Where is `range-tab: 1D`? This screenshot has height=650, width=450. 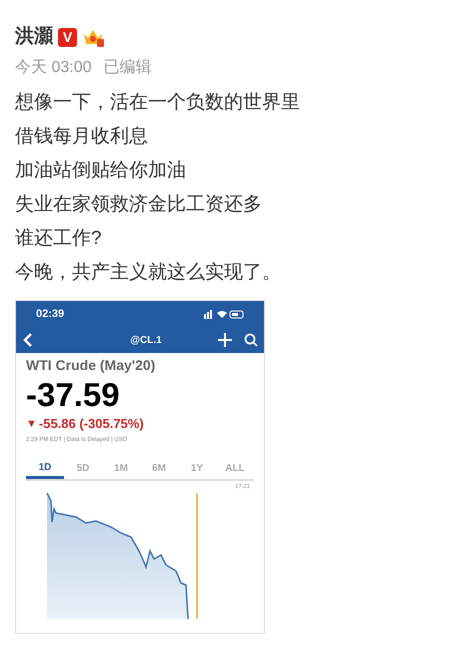
range-tab: 1D is located at coordinates (45, 468).